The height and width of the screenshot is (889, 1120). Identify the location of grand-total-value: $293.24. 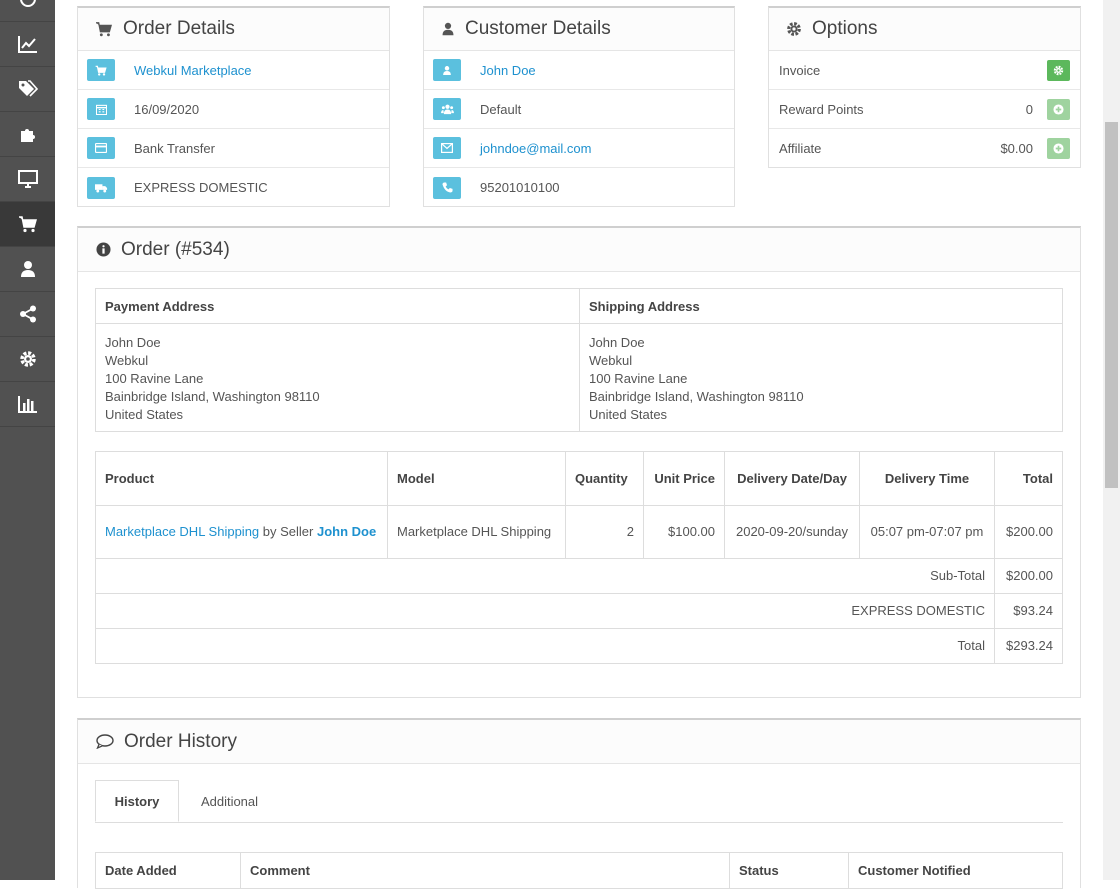
(1028, 646).